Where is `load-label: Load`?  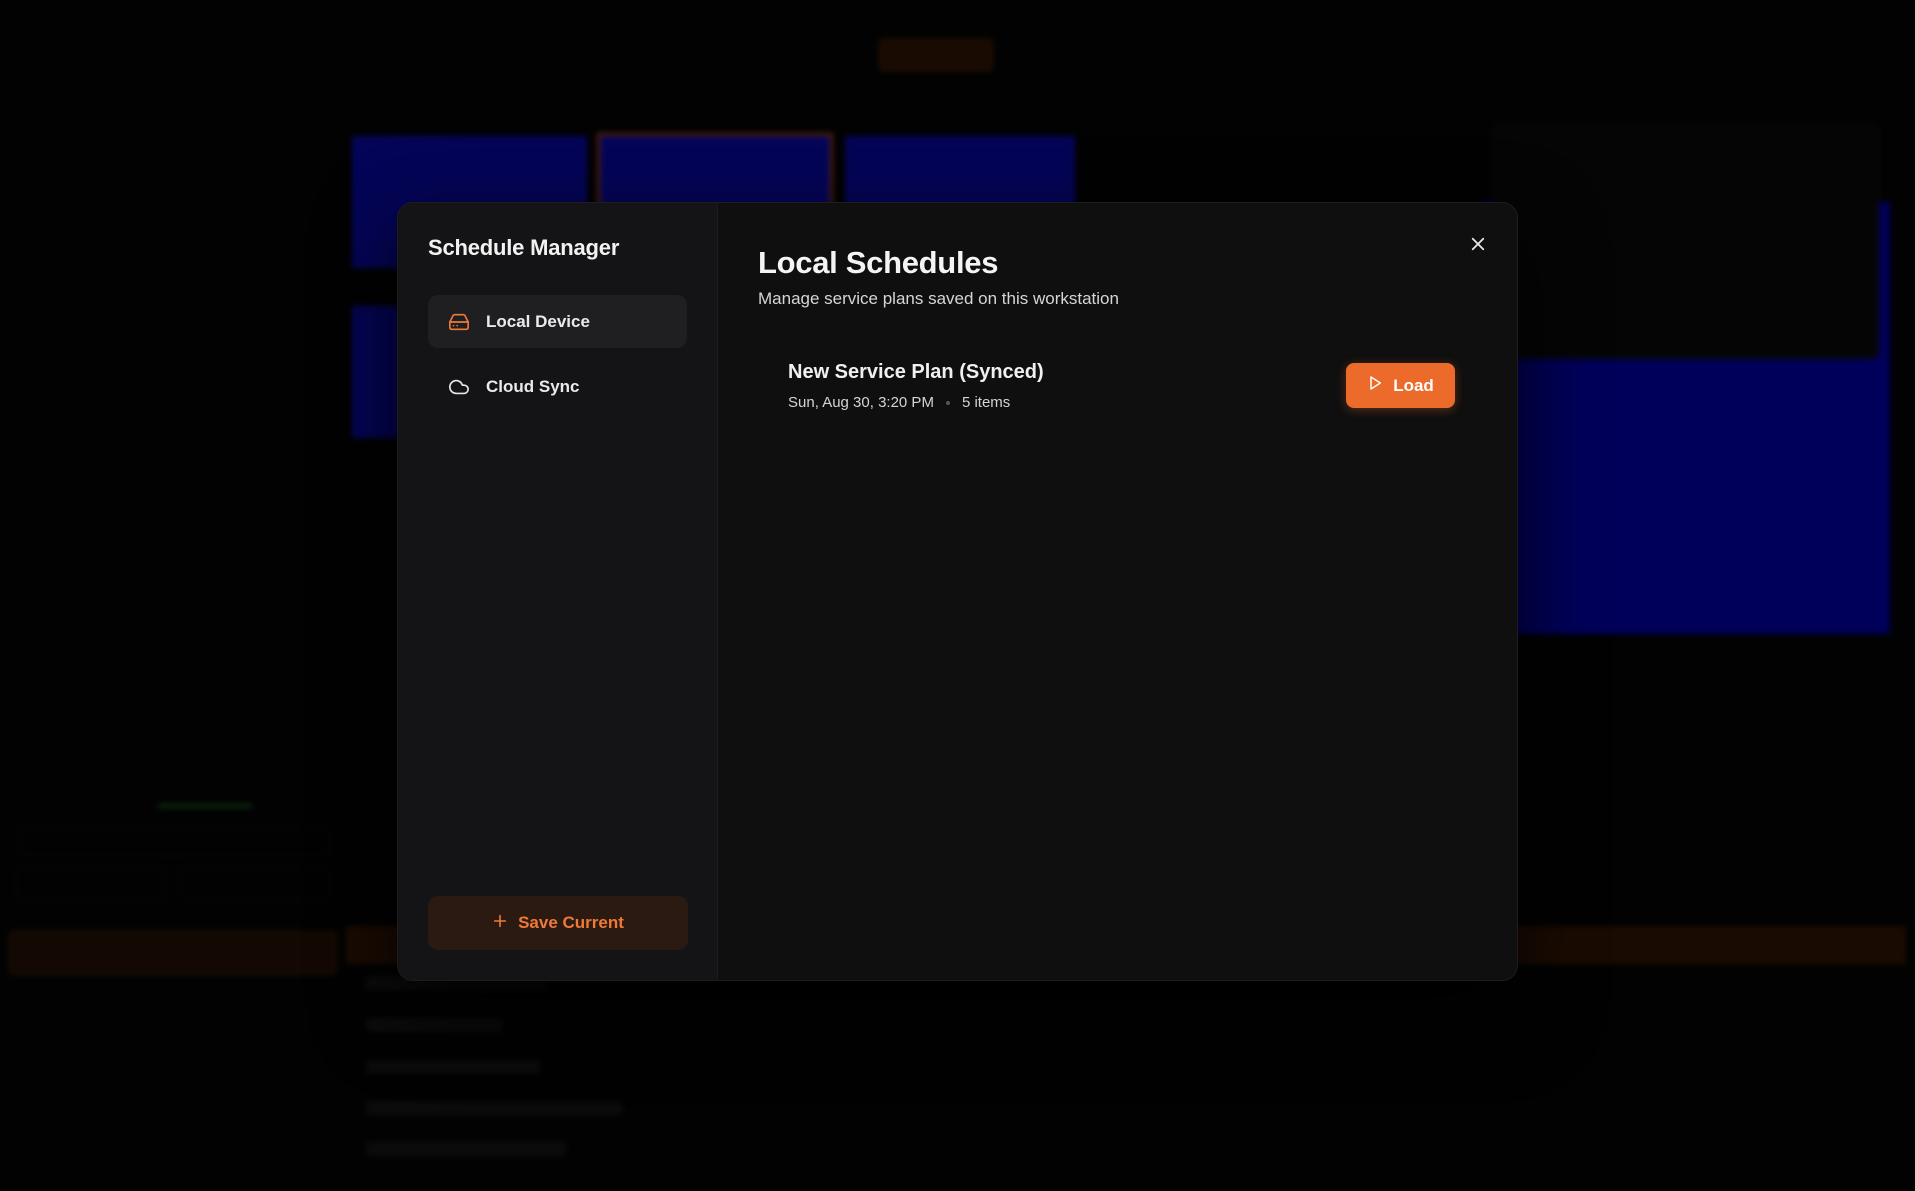
load-label: Load is located at coordinates (1413, 385).